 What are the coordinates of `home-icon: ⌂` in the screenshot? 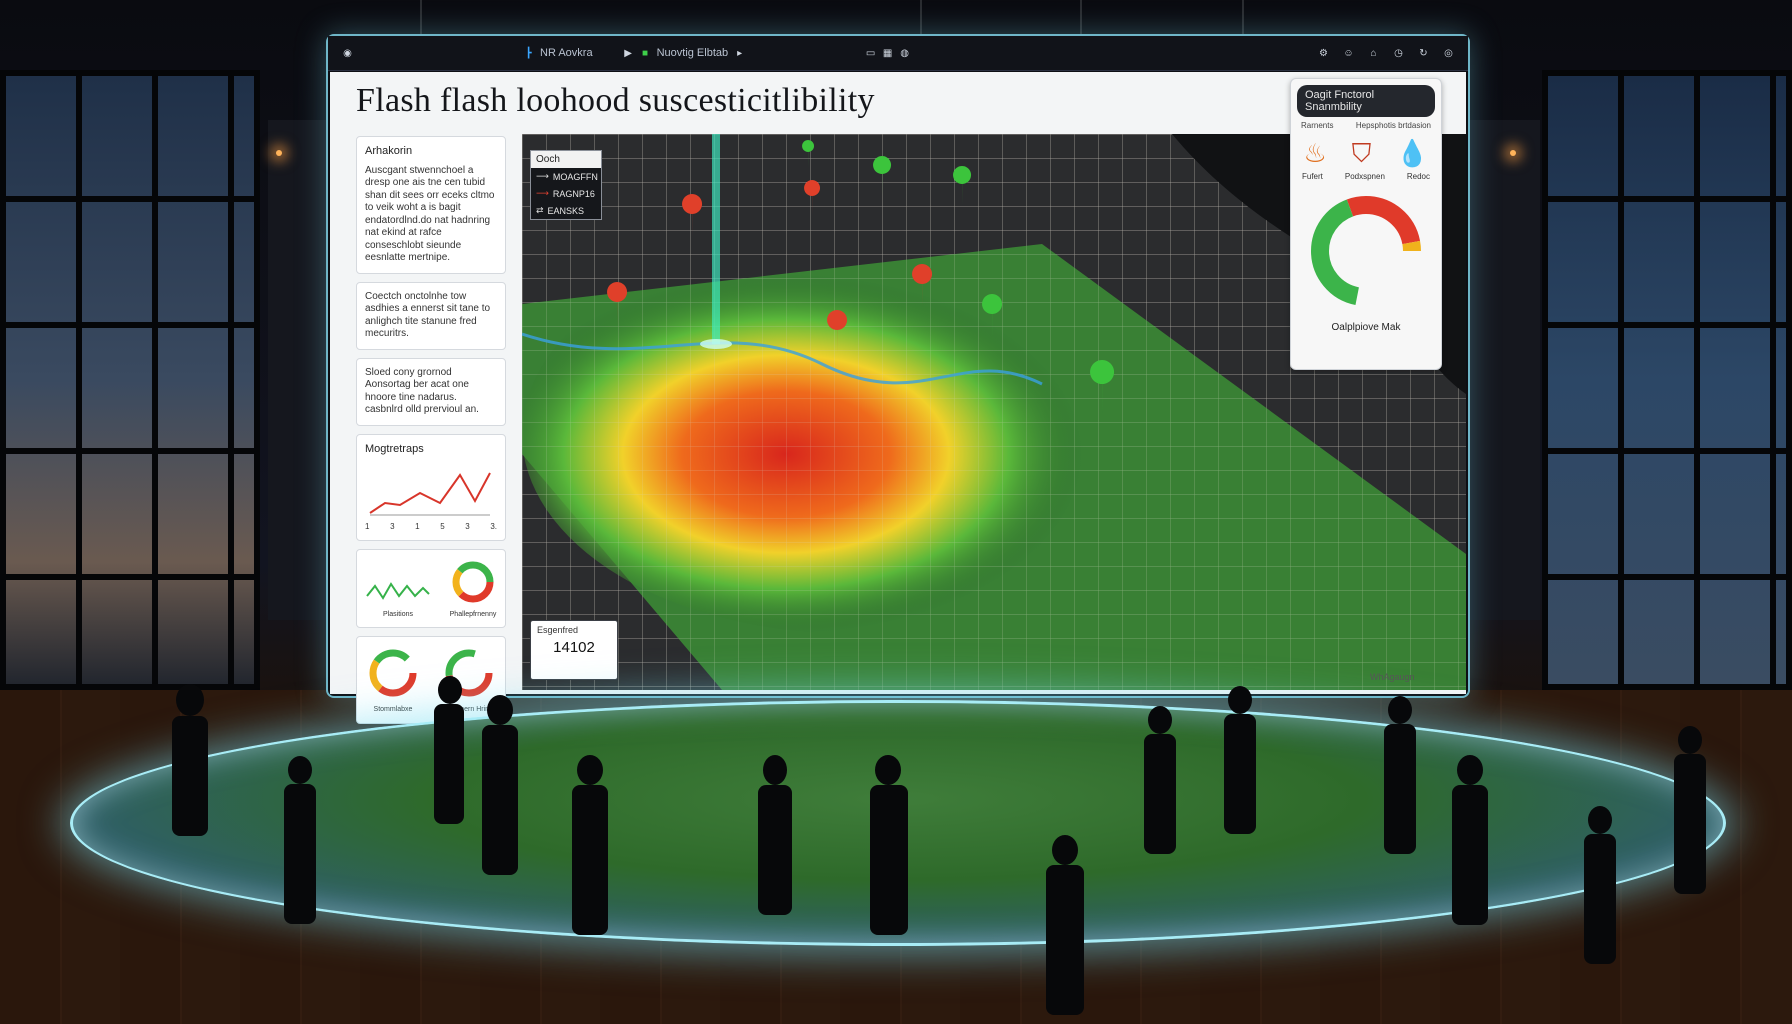 It's located at (1373, 53).